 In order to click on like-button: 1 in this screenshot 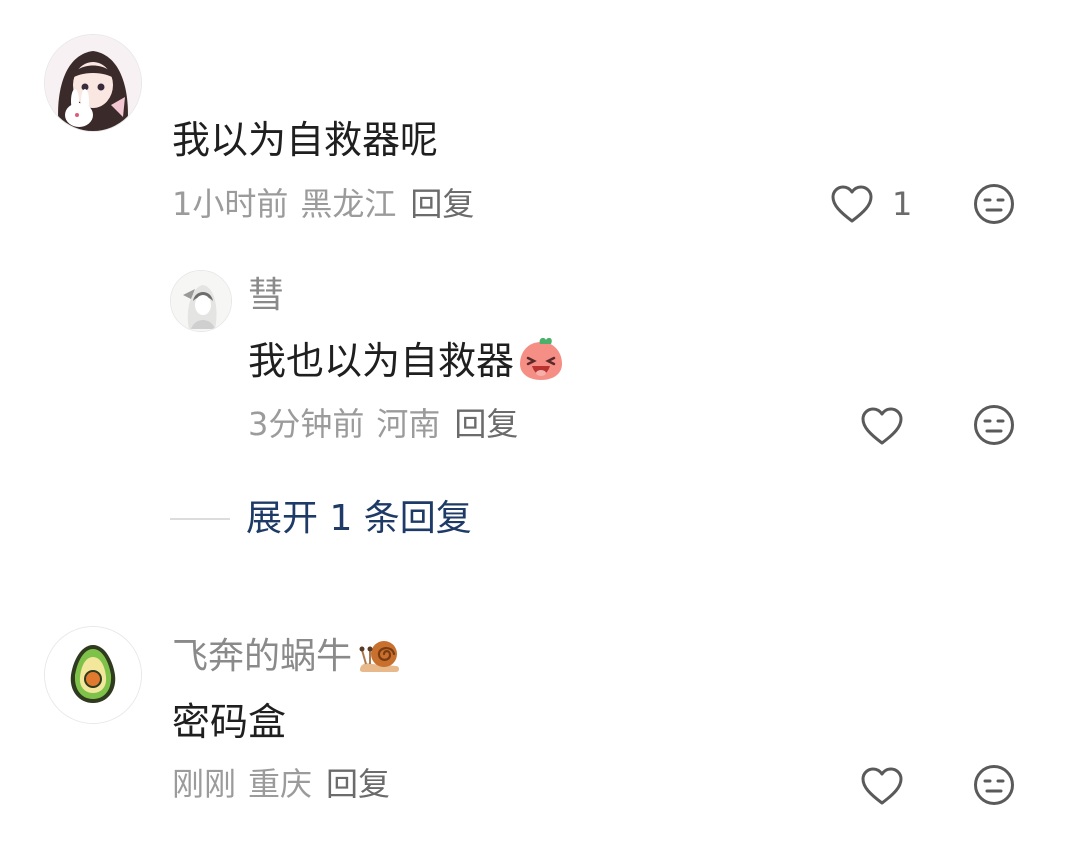, I will do `click(871, 204)`.